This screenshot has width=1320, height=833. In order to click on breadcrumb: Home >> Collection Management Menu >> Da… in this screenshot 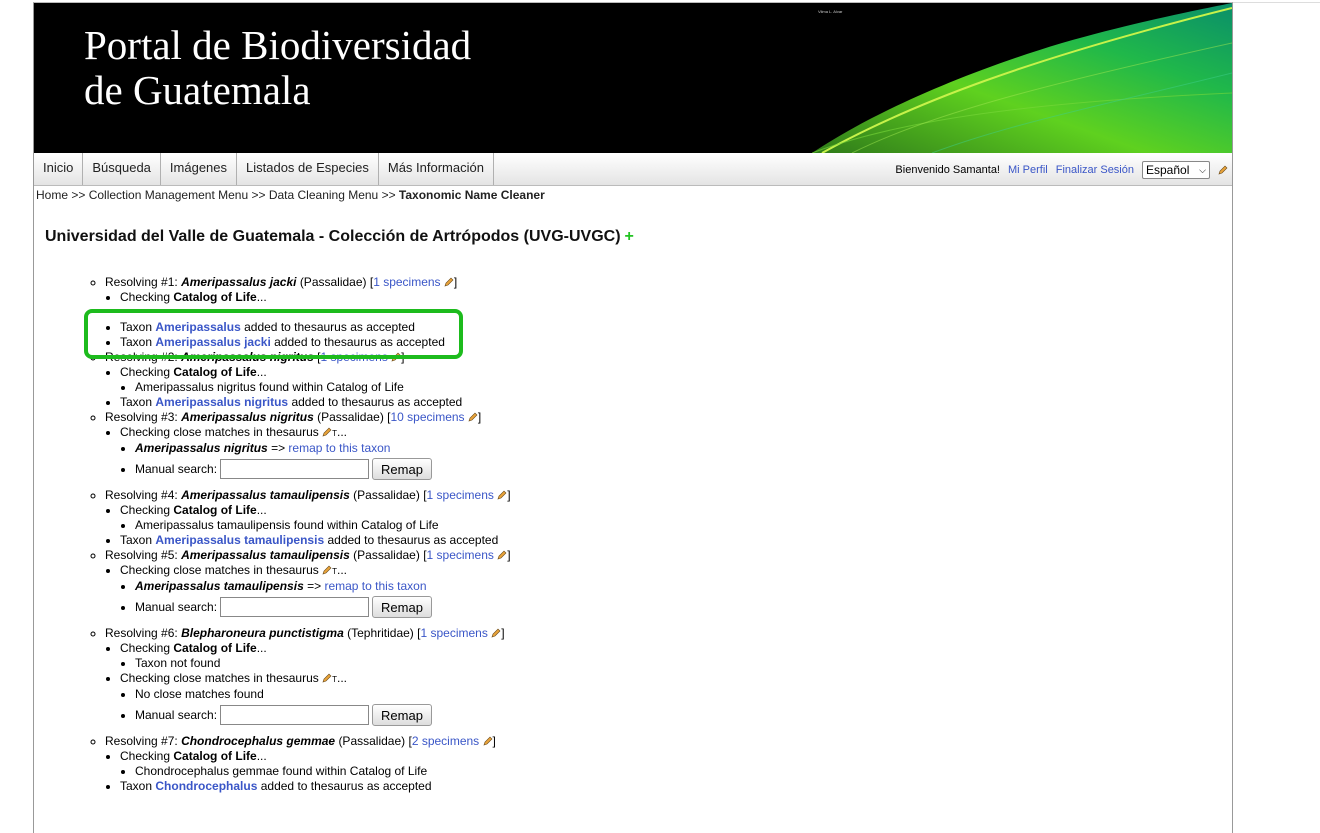, I will do `click(633, 196)`.